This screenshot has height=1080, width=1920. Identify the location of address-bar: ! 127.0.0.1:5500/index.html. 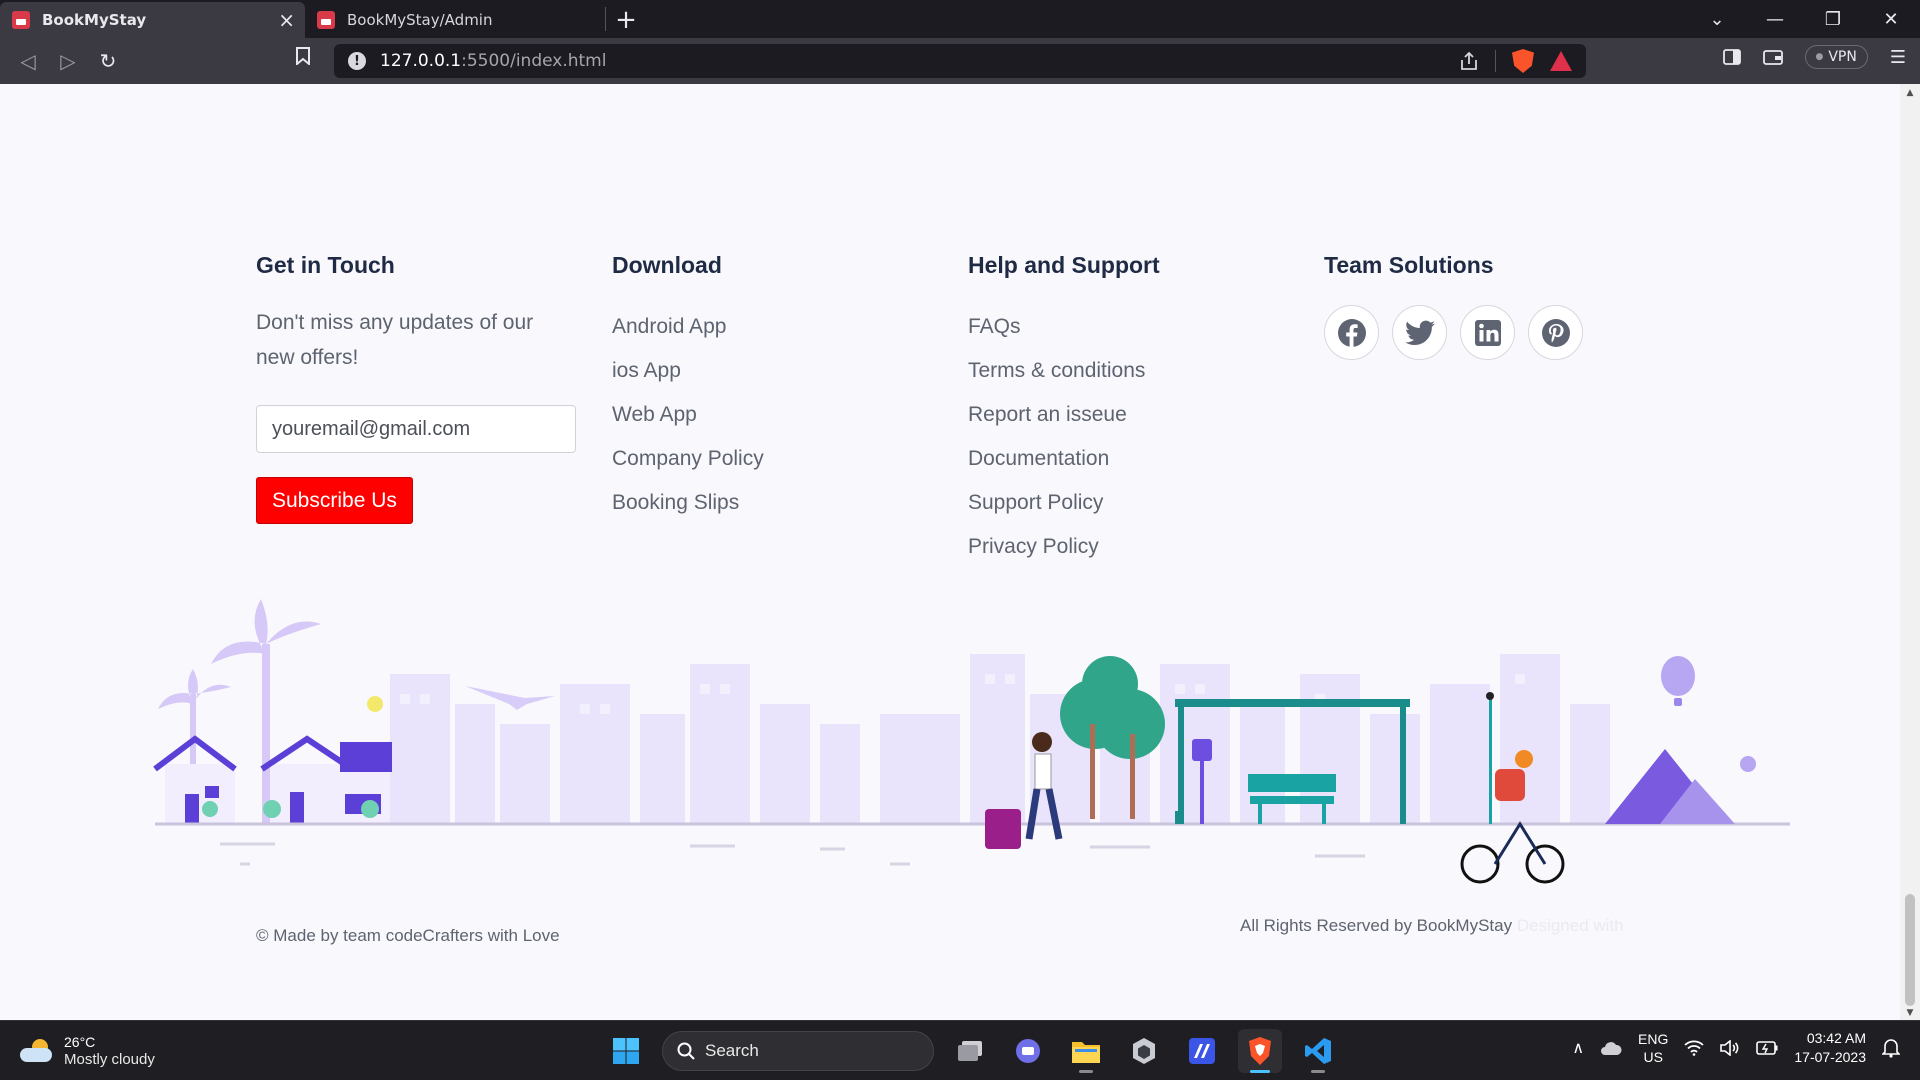
(960, 61).